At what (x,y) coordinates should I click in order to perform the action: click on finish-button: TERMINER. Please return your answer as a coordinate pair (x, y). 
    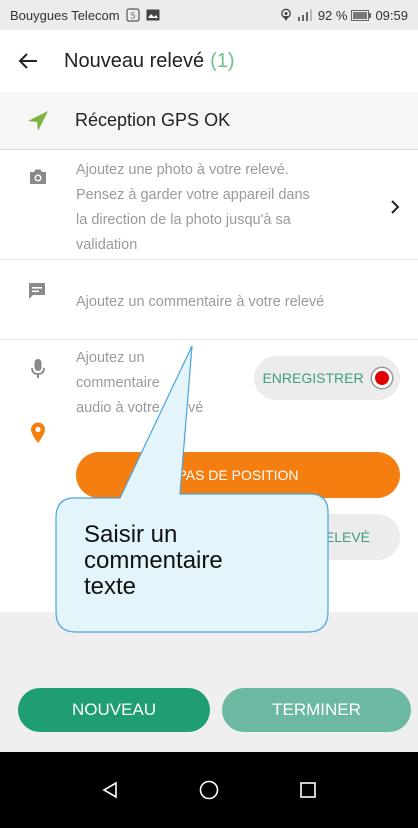
    Looking at the image, I should click on (316, 710).